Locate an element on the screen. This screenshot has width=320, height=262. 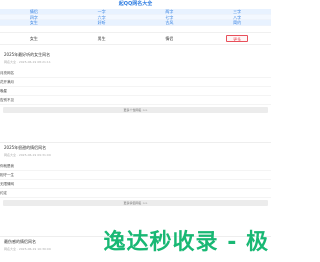
category-link: 古风 is located at coordinates (169, 23).